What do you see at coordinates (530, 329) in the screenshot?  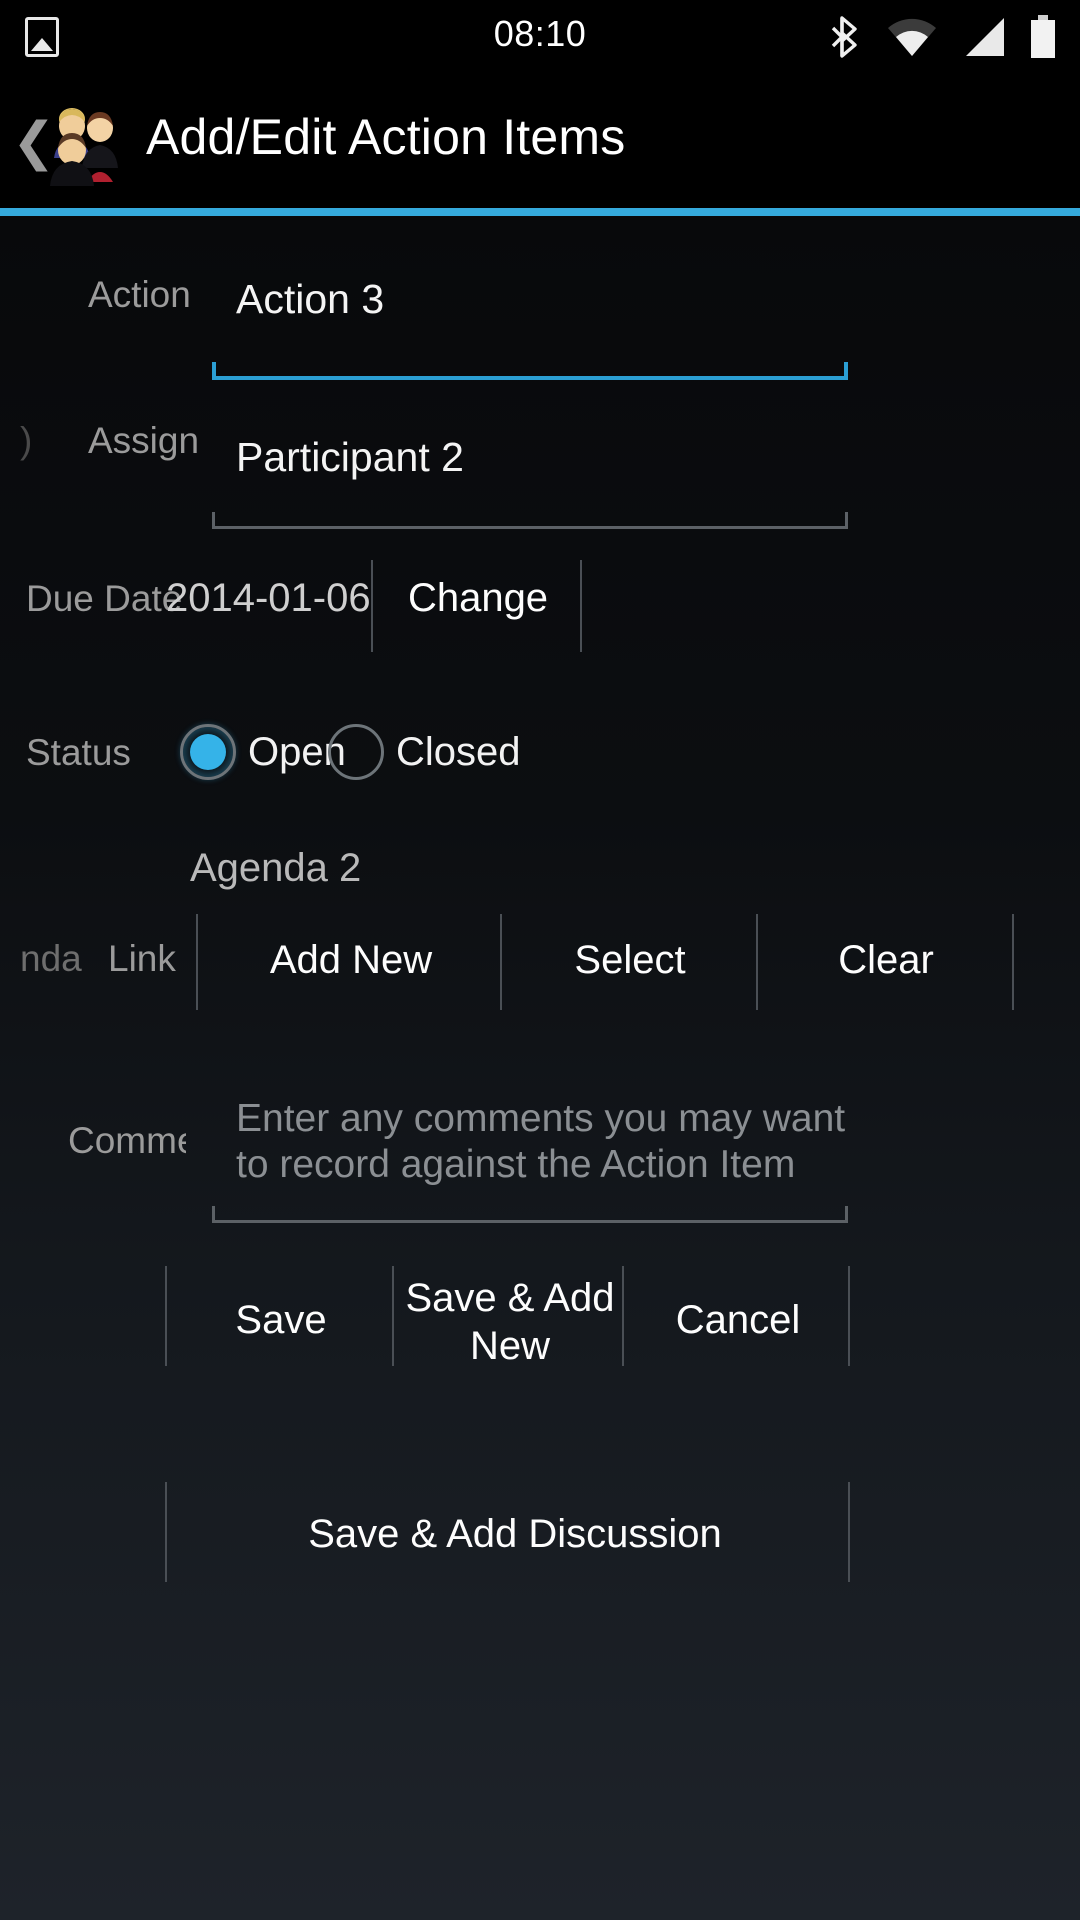 I see `action-input: Action 3` at bounding box center [530, 329].